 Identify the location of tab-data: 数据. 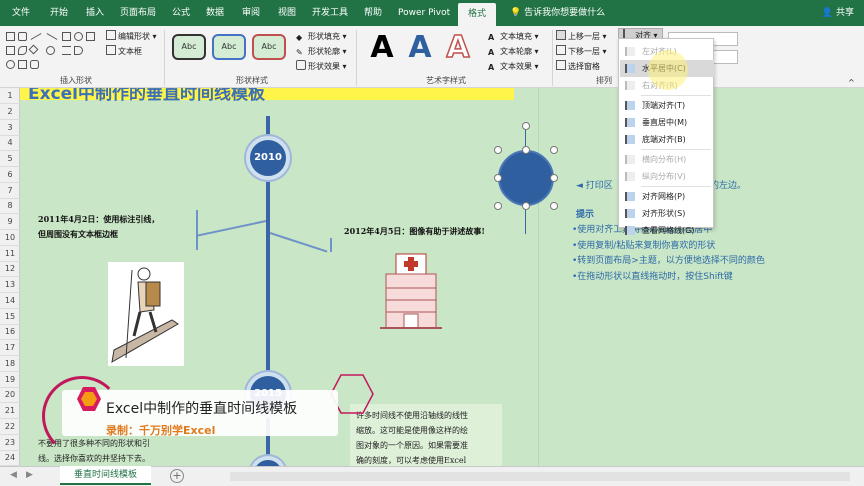
(215, 13).